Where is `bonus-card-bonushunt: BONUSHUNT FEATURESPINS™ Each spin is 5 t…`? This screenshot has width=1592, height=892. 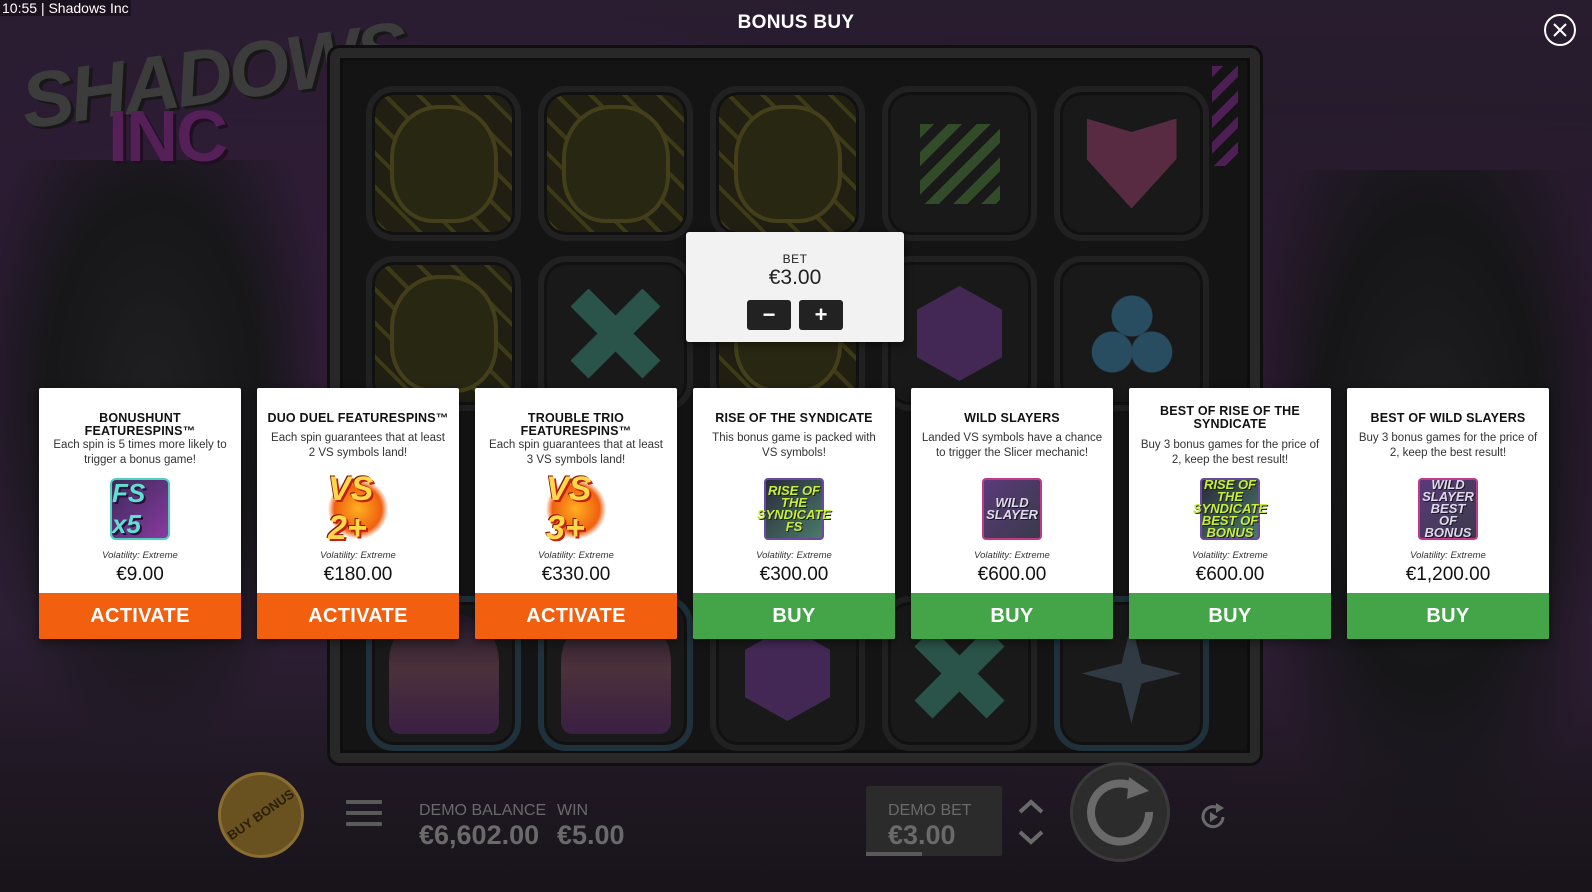 bonus-card-bonushunt: BONUSHUNT FEATURESPINS™ Each spin is 5 t… is located at coordinates (140, 513).